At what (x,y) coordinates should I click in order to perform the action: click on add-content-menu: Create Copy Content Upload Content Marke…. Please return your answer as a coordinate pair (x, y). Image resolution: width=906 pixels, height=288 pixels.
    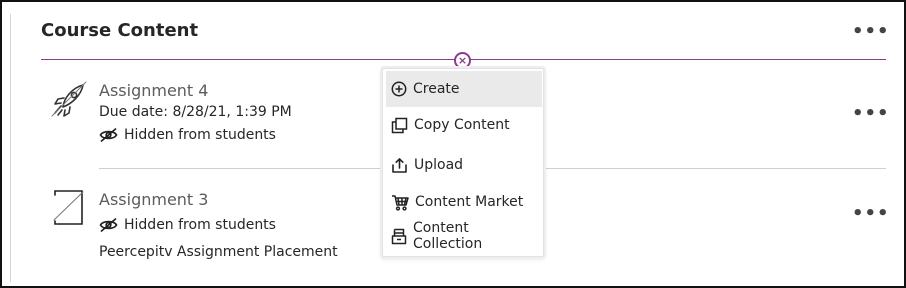
    Looking at the image, I should click on (463, 162).